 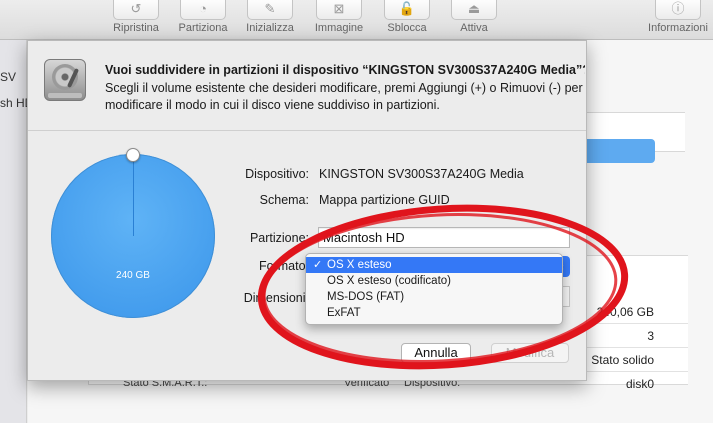 I want to click on cancel-button: Annulla, so click(x=436, y=353).